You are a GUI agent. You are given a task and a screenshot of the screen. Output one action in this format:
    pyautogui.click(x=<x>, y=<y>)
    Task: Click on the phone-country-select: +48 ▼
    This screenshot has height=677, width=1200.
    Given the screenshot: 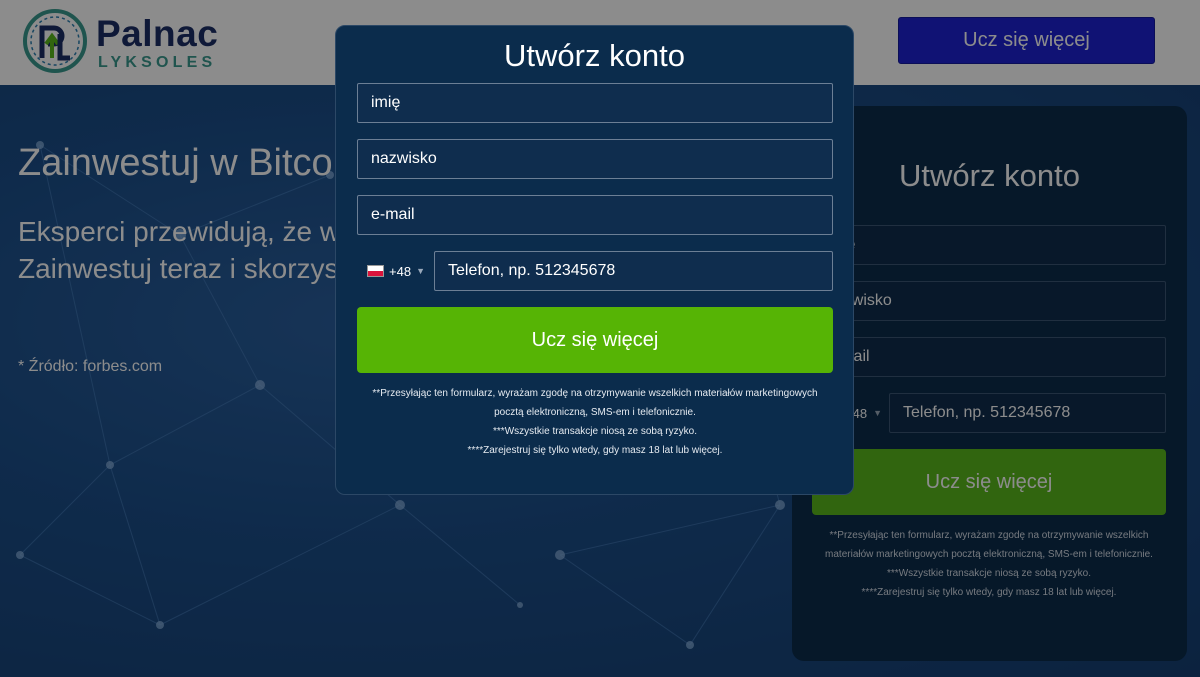 What is the action you would take?
    pyautogui.click(x=395, y=271)
    